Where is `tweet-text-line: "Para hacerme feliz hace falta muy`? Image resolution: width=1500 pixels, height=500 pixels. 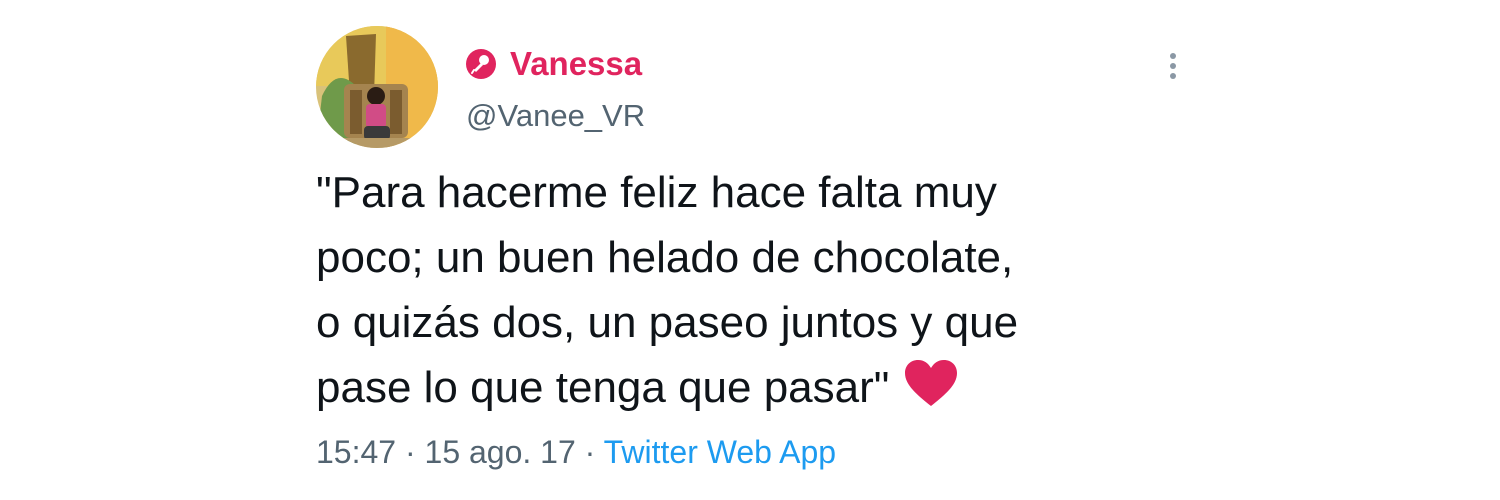 tweet-text-line: "Para hacerme feliz hace falta muy is located at coordinates (656, 192).